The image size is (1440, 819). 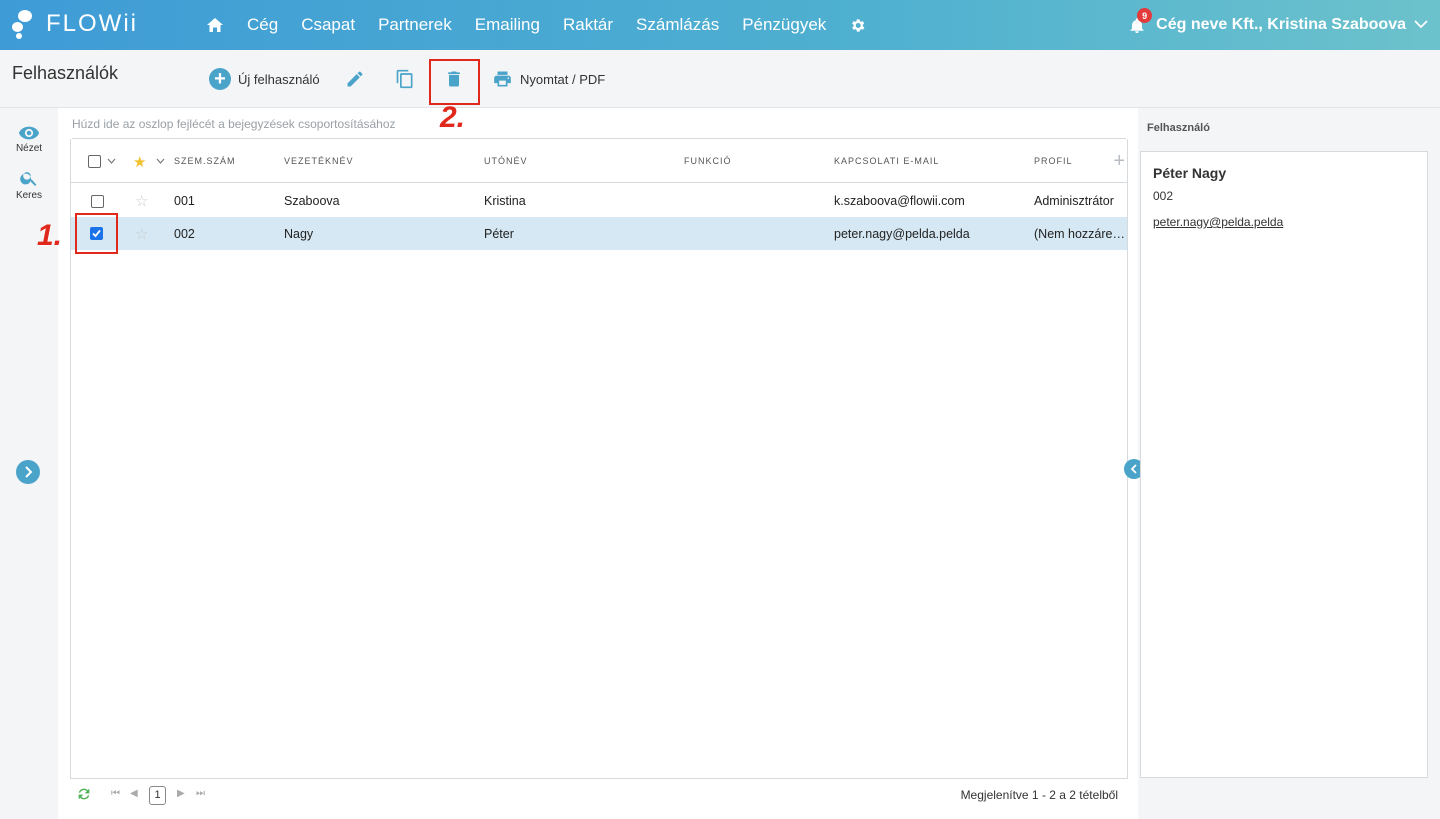 I want to click on notification-count-badge: 9, so click(x=1145, y=15).